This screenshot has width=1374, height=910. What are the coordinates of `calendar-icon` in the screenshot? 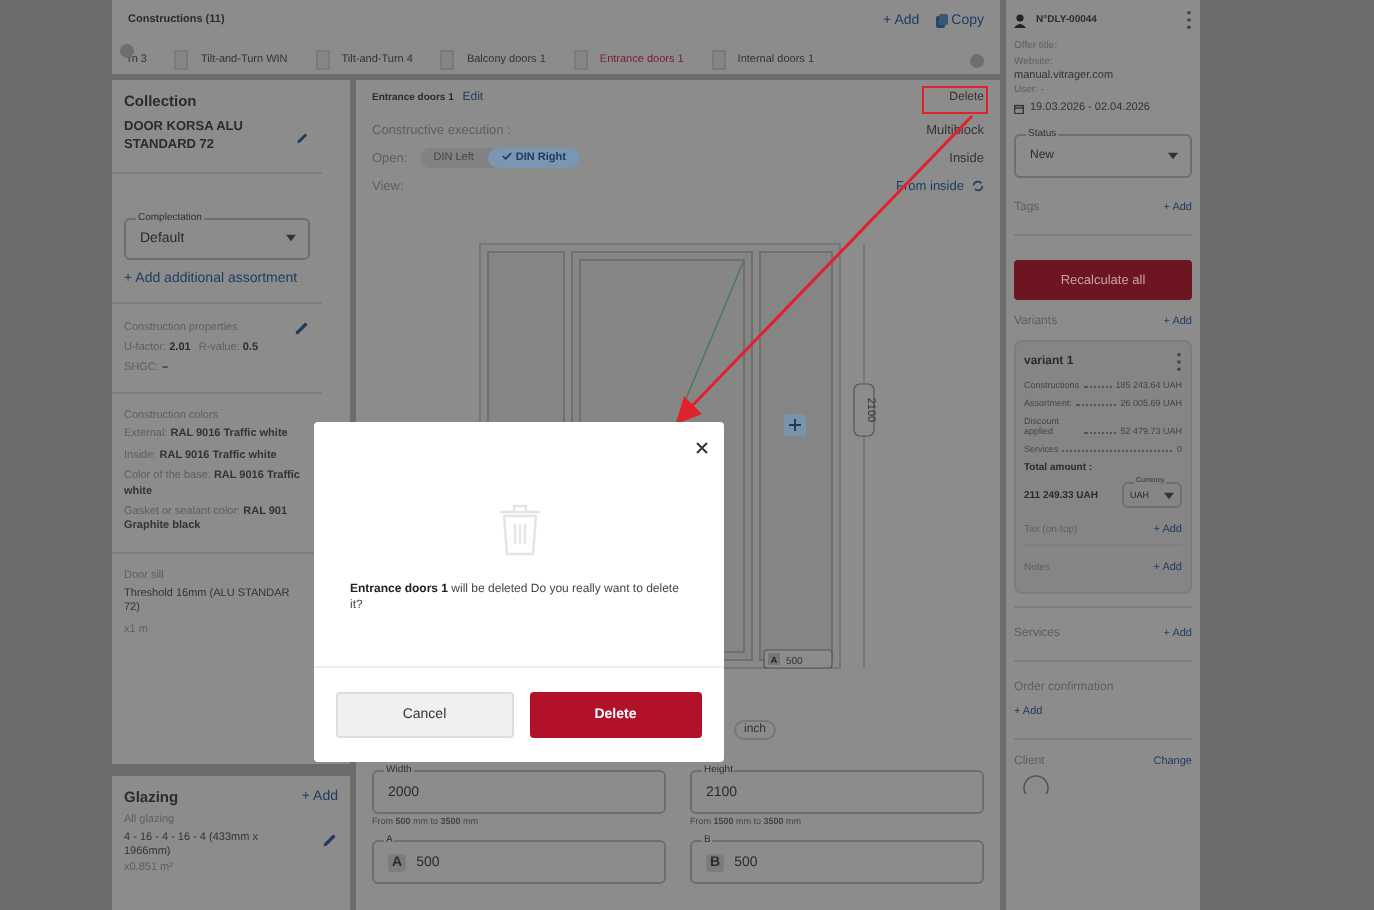 It's located at (1019, 108).